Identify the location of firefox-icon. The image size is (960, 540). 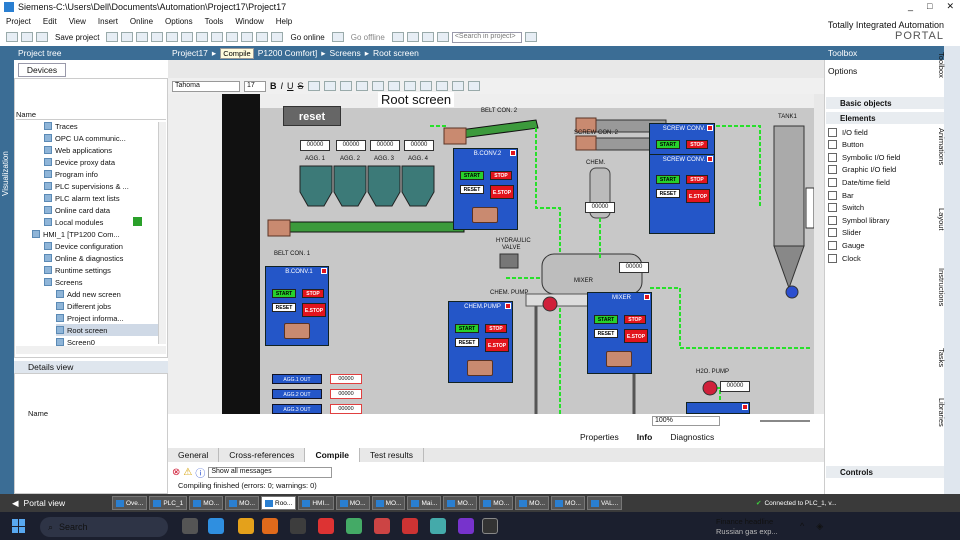
(270, 526).